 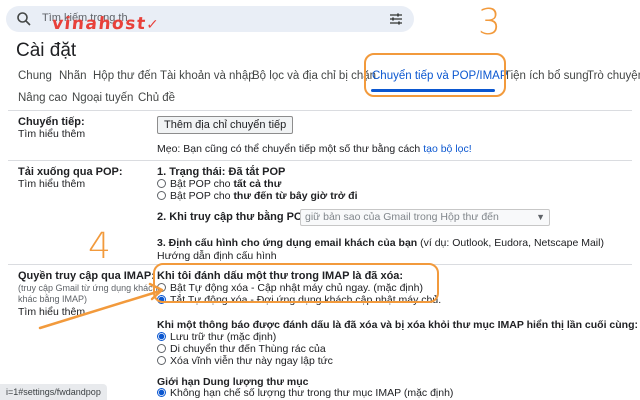 What do you see at coordinates (35, 76) in the screenshot?
I see `tab-general: Chung` at bounding box center [35, 76].